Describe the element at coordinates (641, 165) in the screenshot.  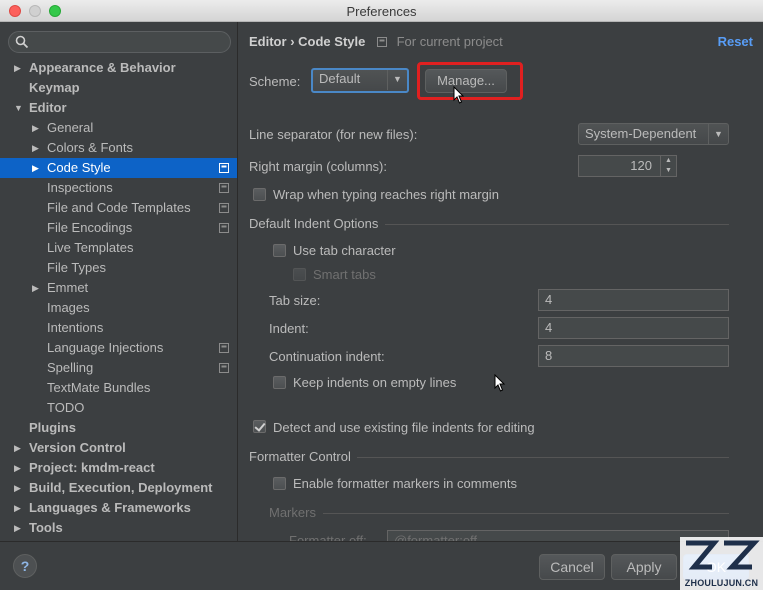
I see `right-margin-value: 120` at that location.